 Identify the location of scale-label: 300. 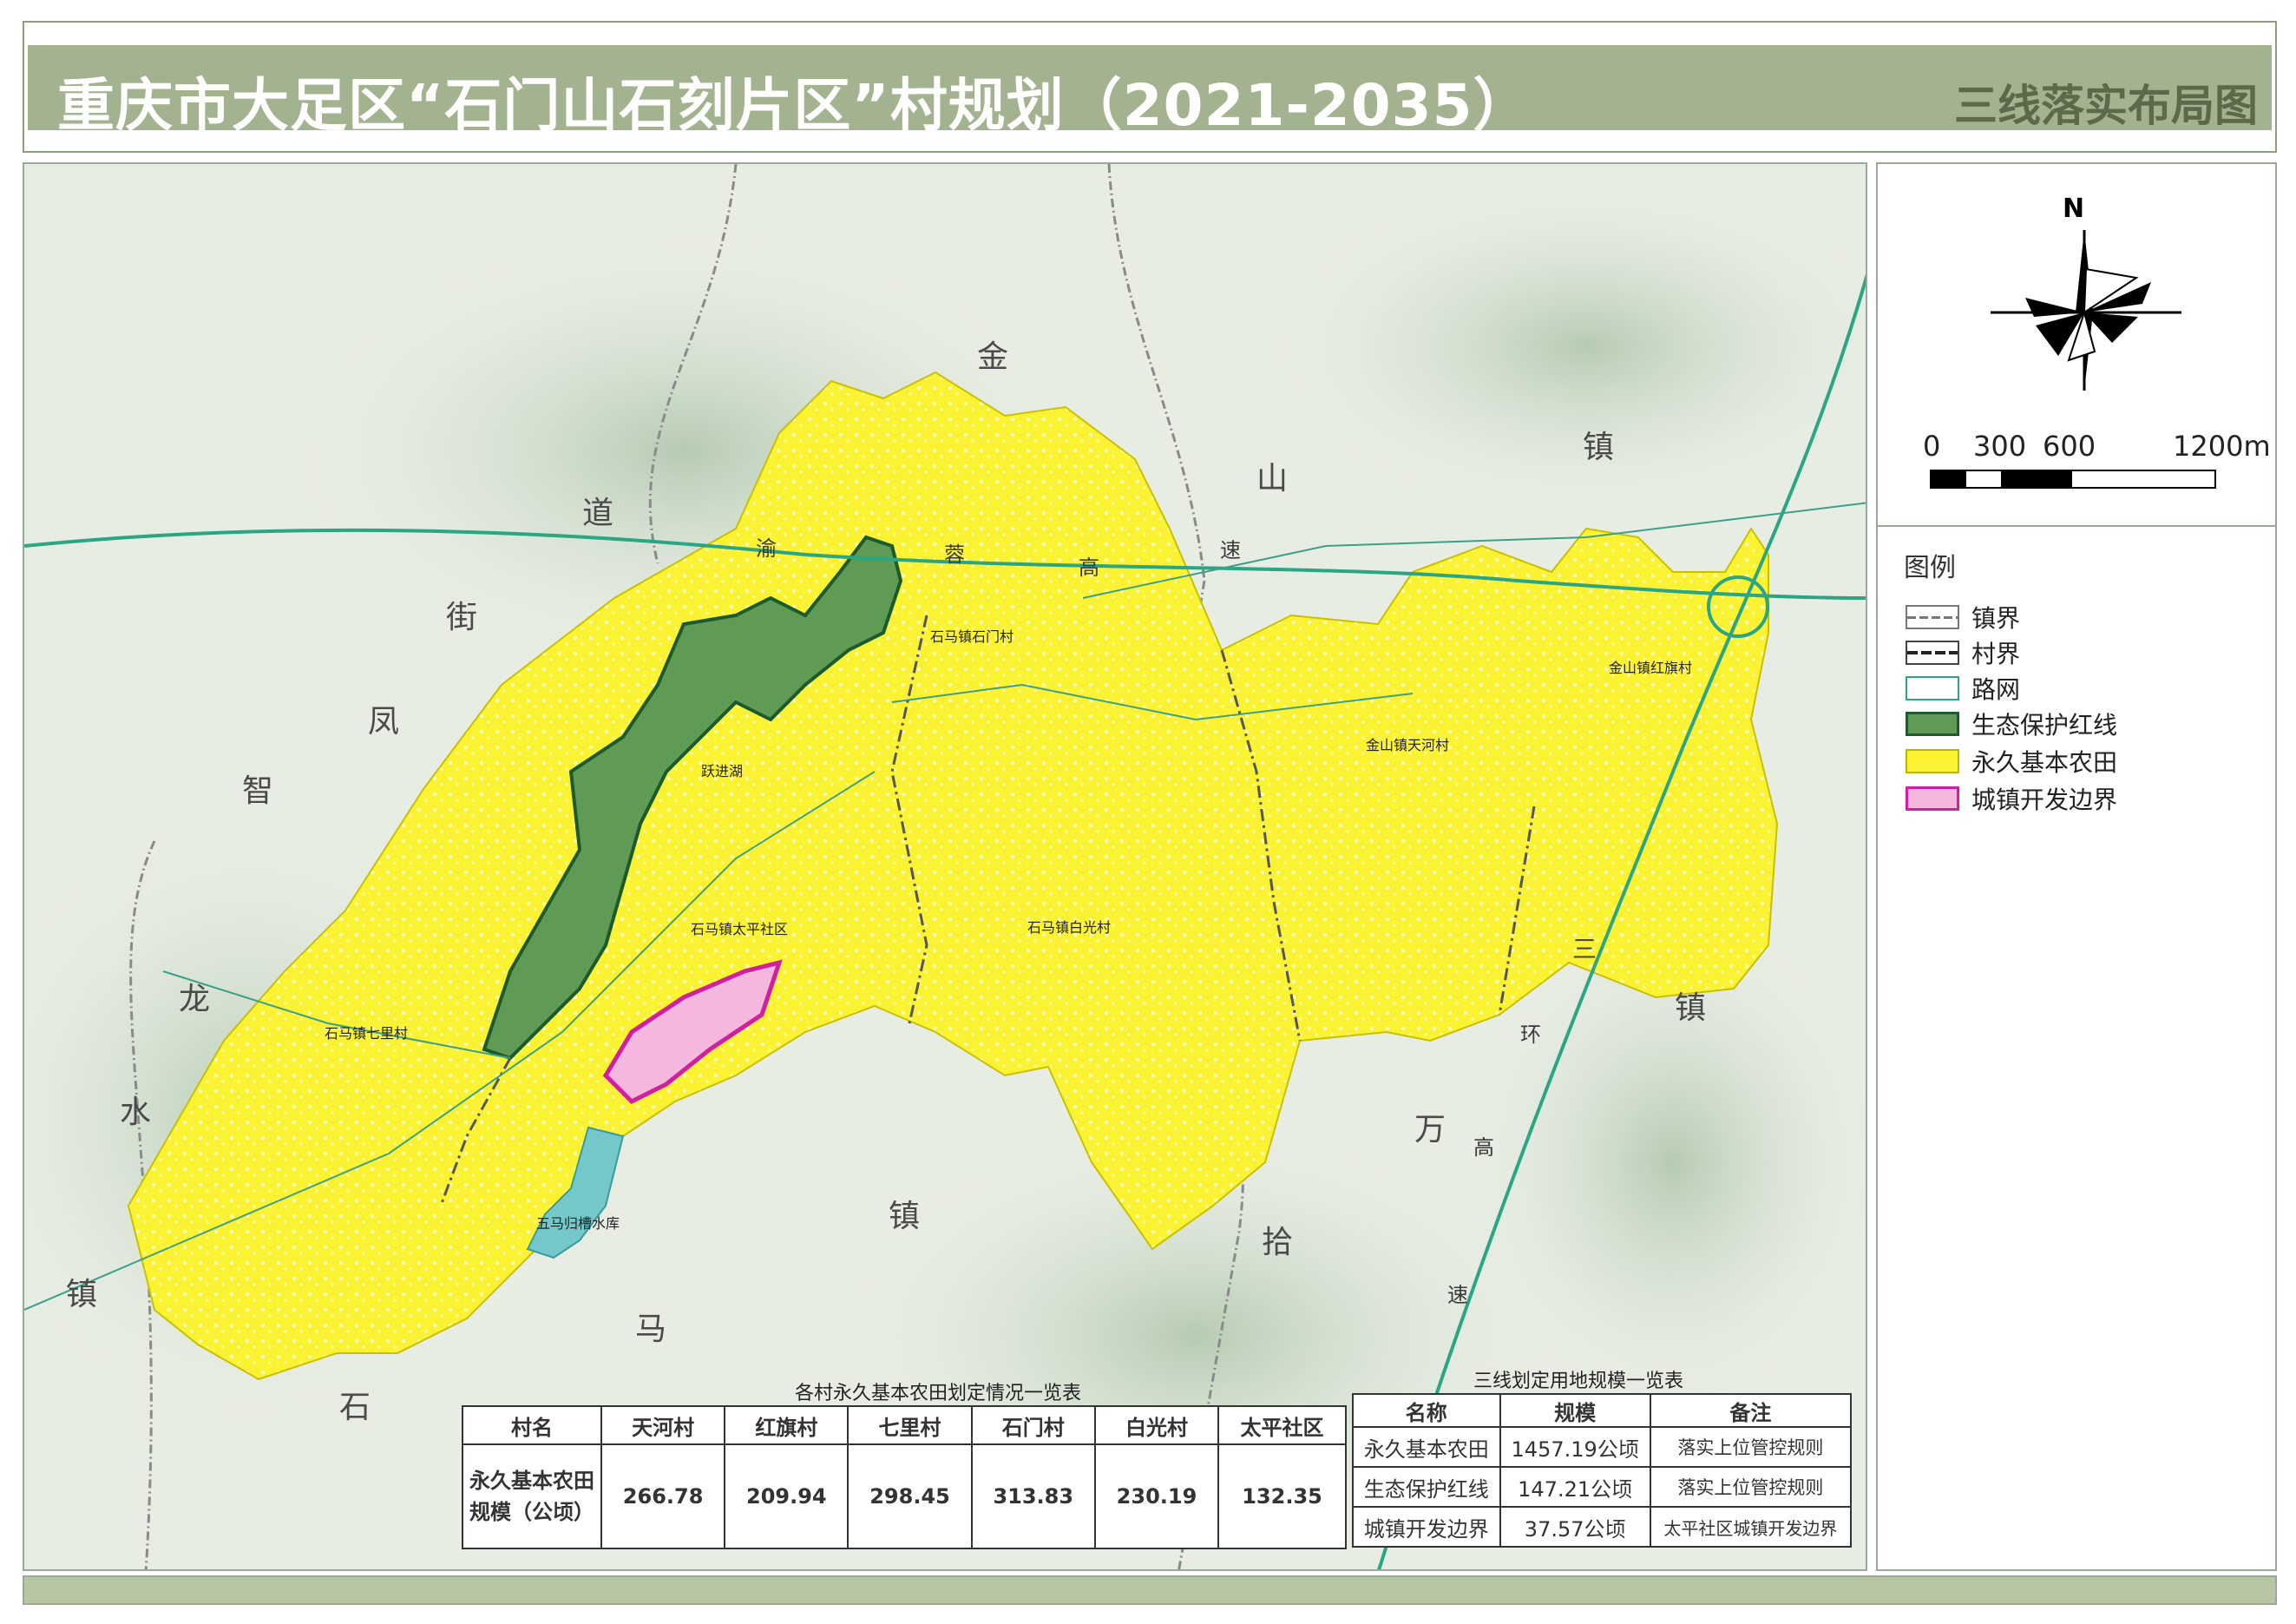
(2000, 446).